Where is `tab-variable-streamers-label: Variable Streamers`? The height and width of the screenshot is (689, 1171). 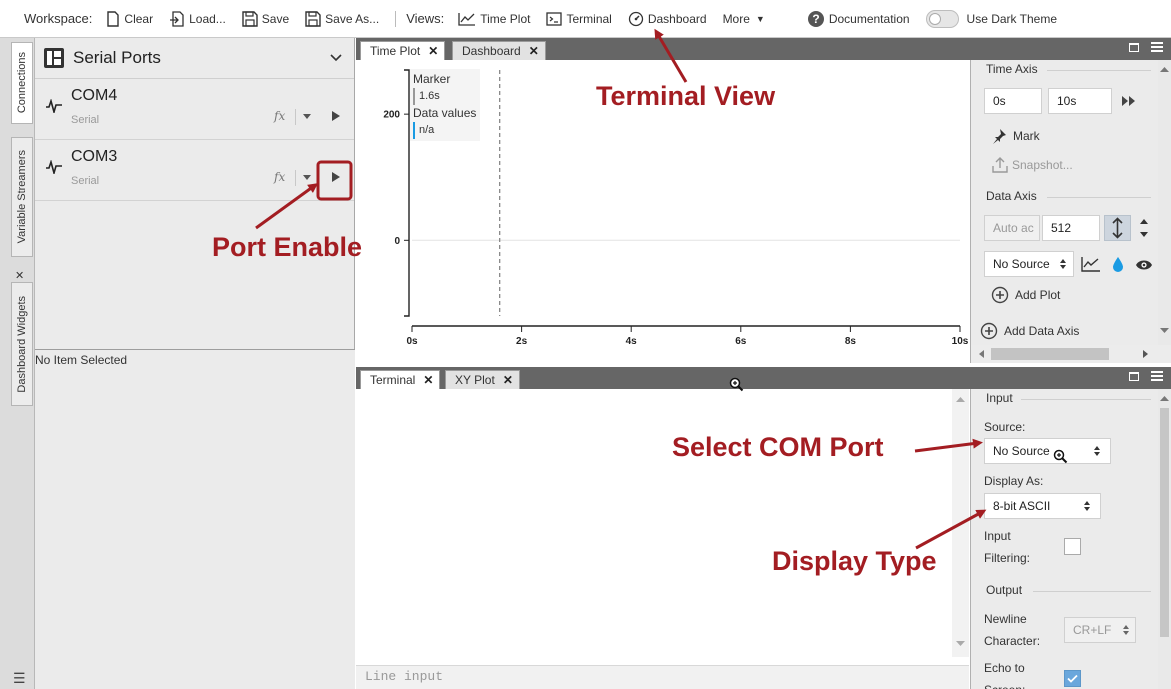 tab-variable-streamers-label: Variable Streamers is located at coordinates (22, 197).